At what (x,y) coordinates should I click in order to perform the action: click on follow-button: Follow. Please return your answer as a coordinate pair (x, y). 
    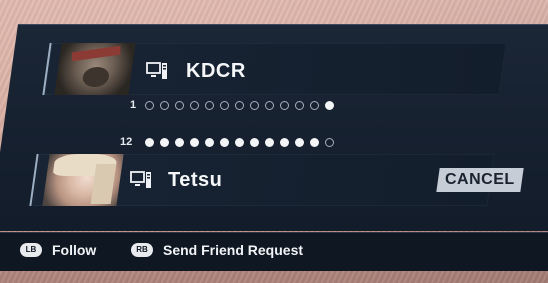
    Looking at the image, I should click on (74, 250).